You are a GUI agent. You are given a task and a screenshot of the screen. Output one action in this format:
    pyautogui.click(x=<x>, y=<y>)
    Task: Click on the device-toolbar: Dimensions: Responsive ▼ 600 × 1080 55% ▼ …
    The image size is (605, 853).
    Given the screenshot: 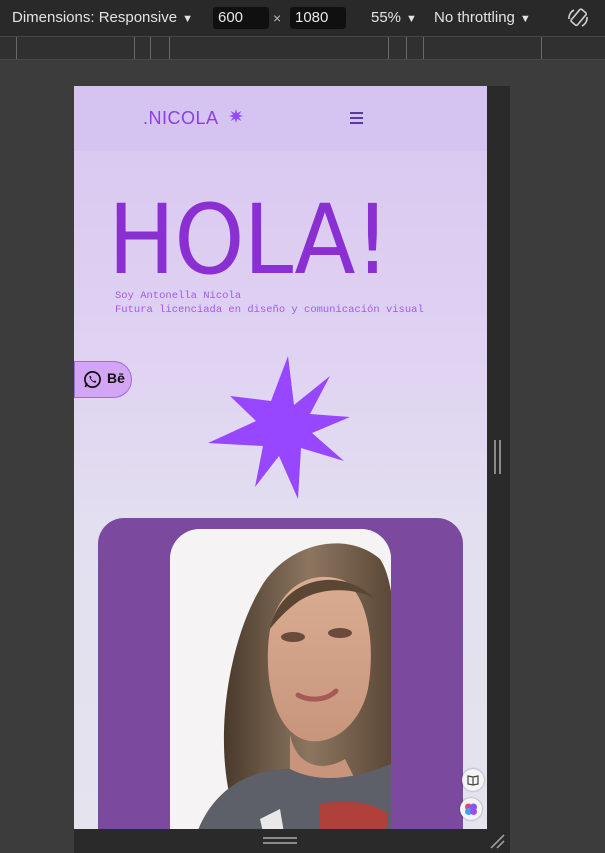 What is the action you would take?
    pyautogui.click(x=302, y=18)
    